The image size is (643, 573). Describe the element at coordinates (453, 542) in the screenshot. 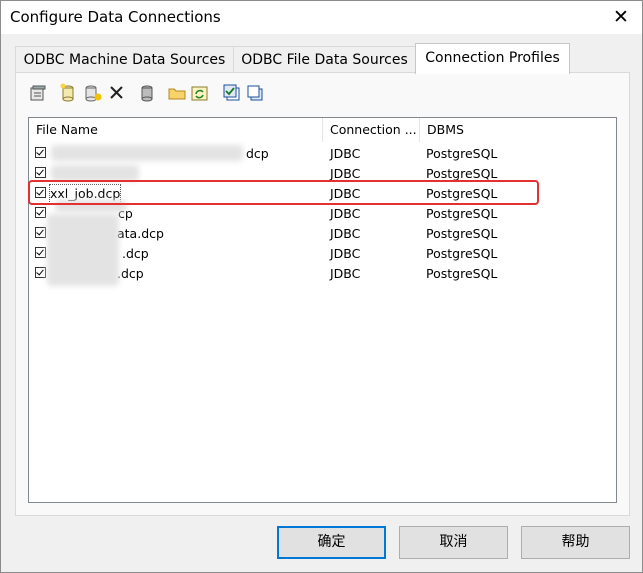

I see `cancel-button: 取消` at that location.